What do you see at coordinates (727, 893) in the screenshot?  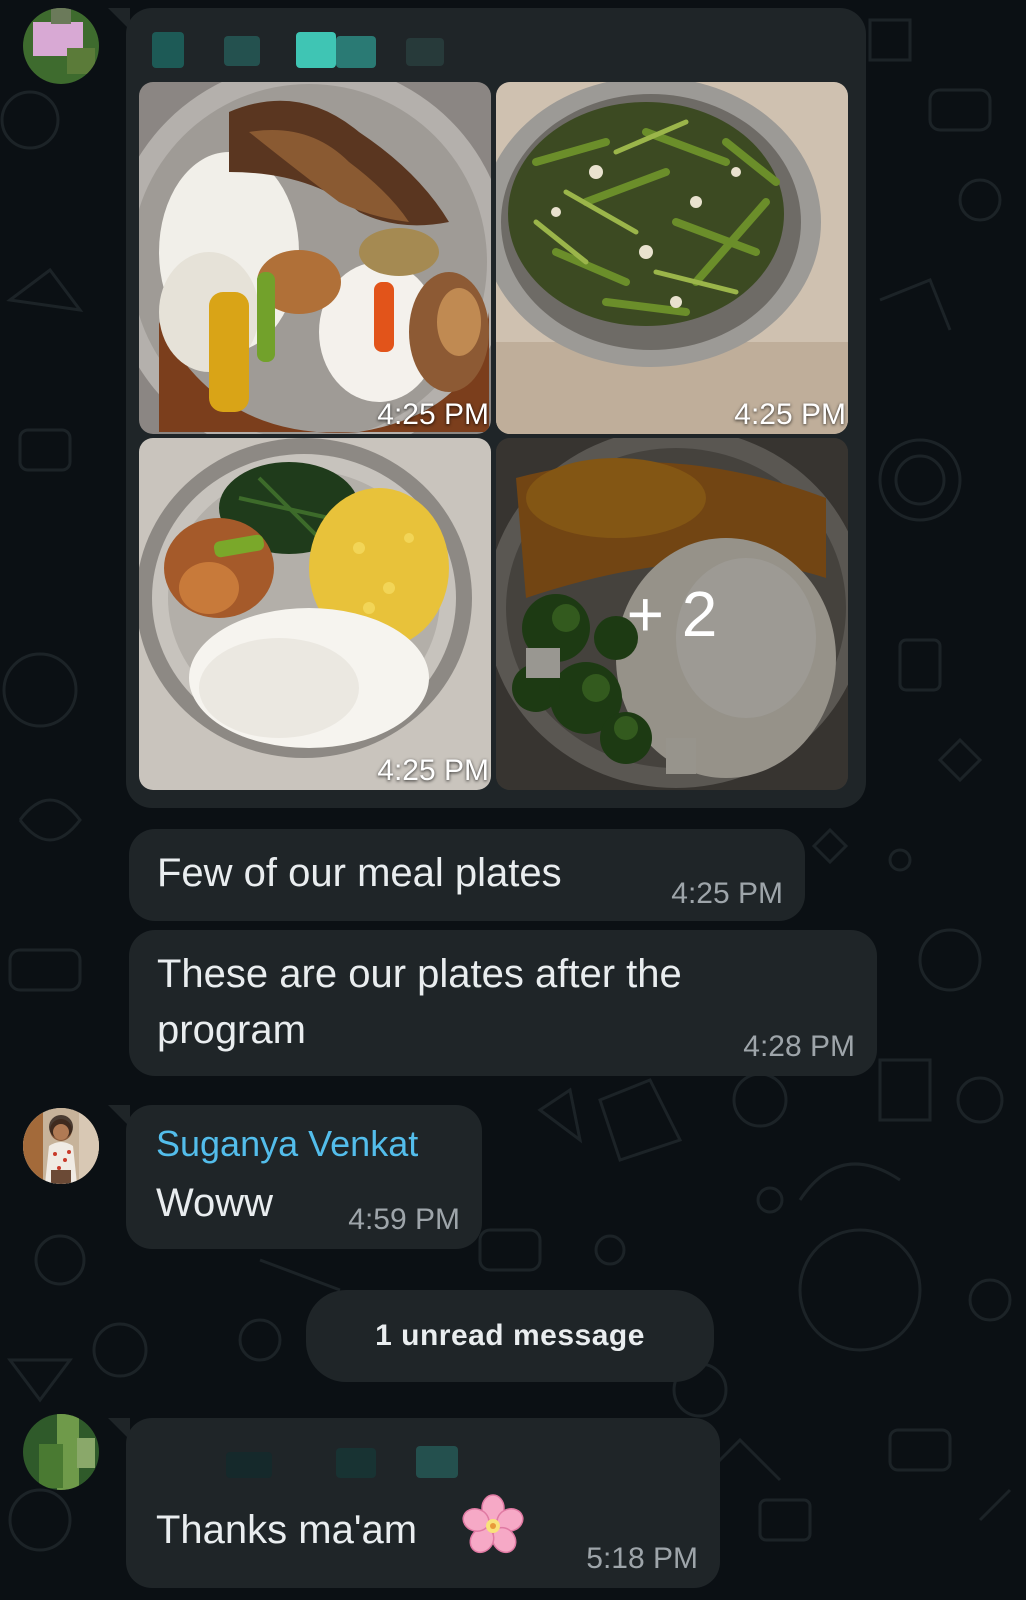 I see `message-timestamp: 4:25 PM` at bounding box center [727, 893].